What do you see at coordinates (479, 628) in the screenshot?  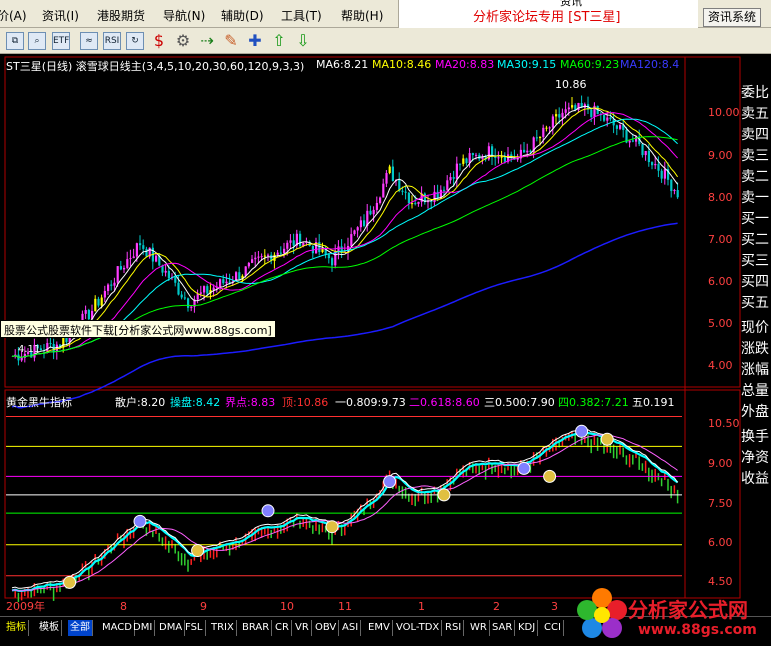 I see `tab-wr: WR` at bounding box center [479, 628].